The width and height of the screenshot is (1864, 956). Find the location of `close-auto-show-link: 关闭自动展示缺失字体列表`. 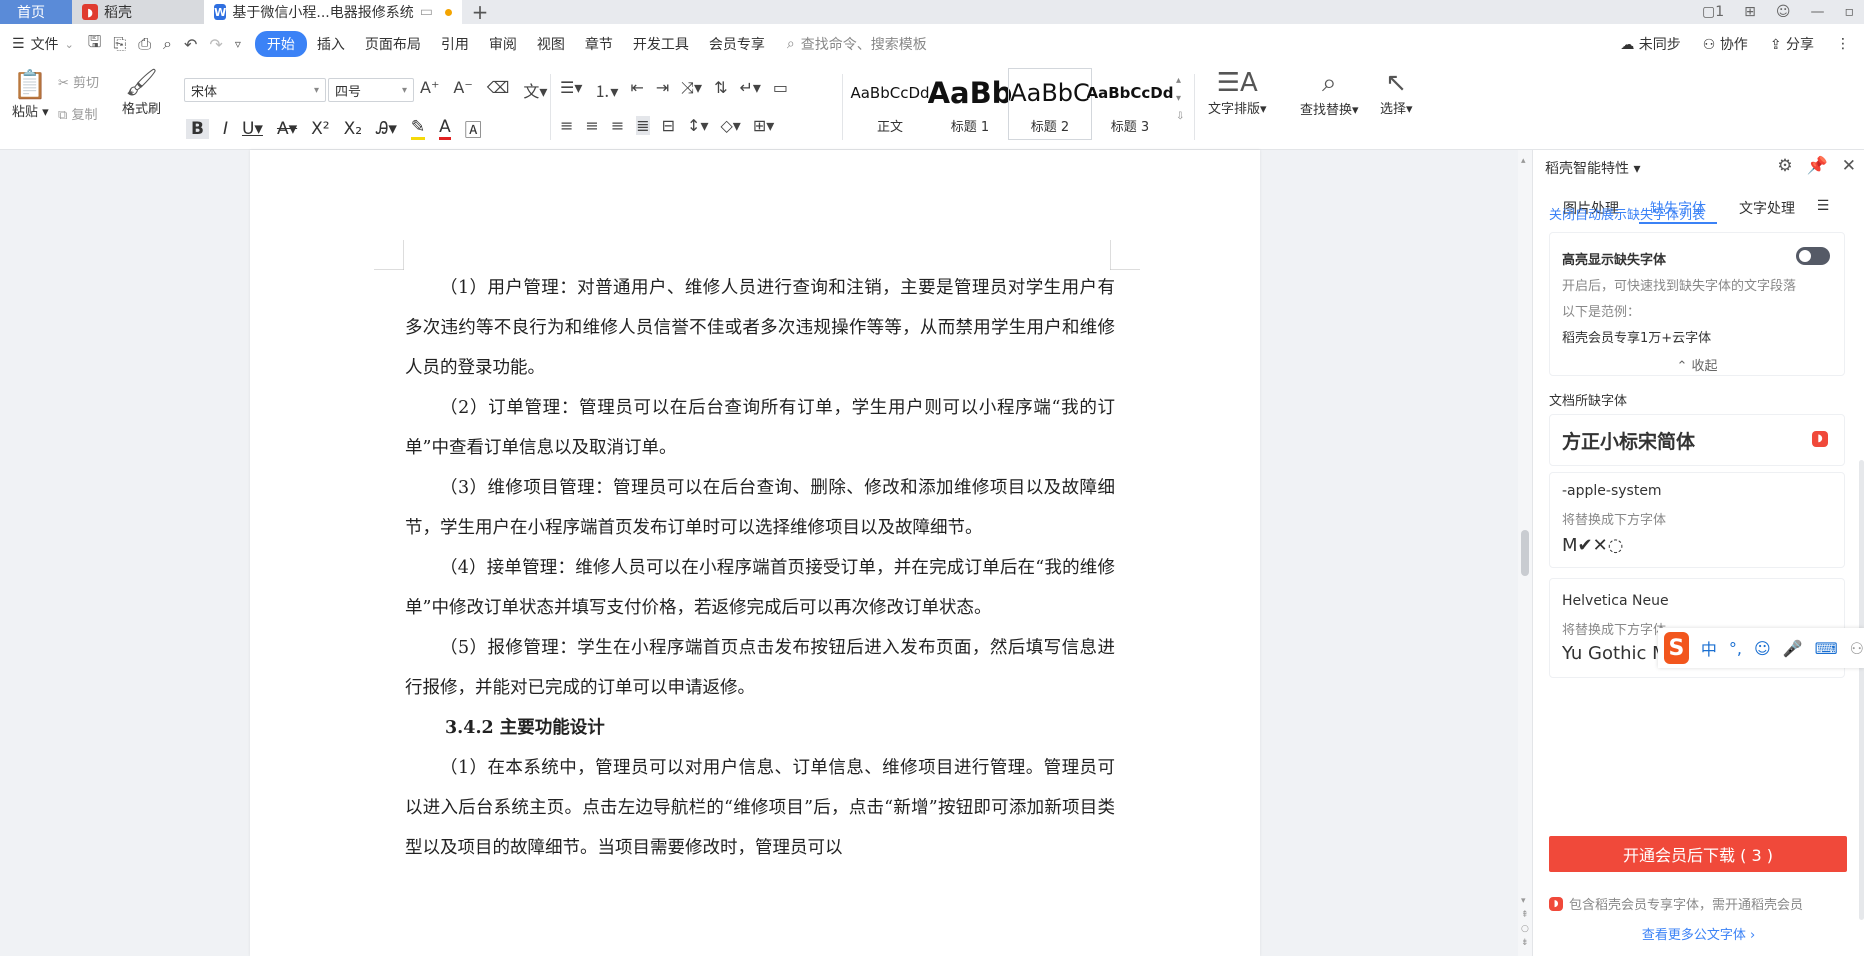

close-auto-show-link: 关闭自动展示缺失字体列表 is located at coordinates (1627, 213).